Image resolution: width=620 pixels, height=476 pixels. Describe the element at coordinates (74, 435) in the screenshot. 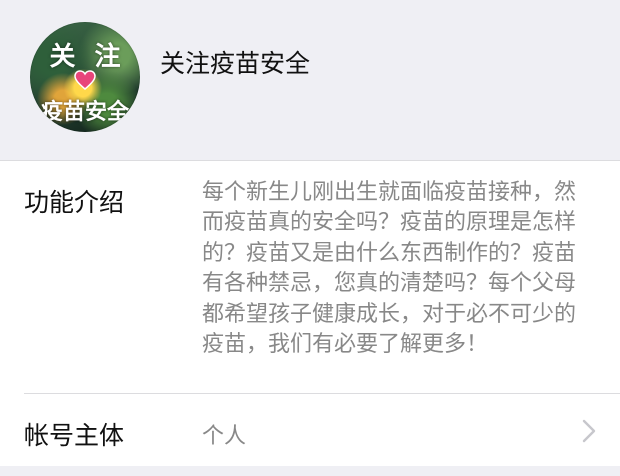

I see `owner-label: 帐号主体` at that location.